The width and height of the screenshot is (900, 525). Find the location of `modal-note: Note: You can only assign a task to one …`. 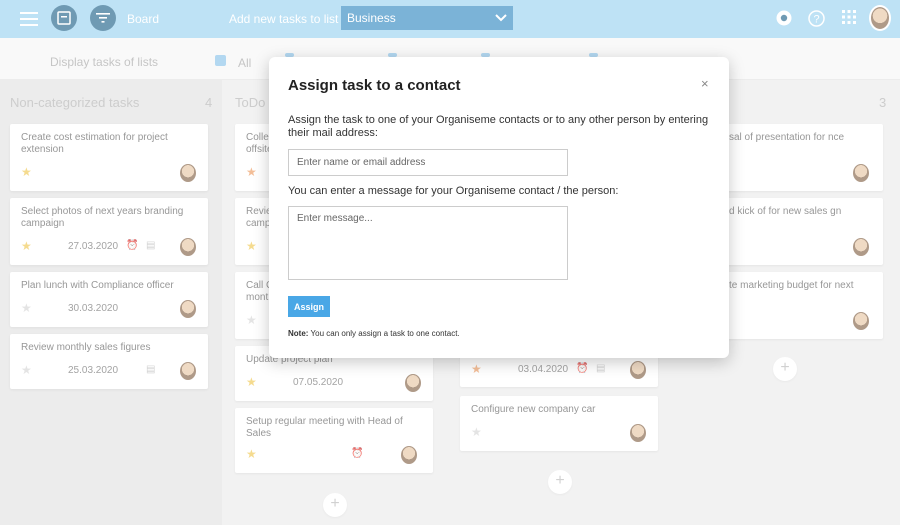

modal-note: Note: You can only assign a task to one … is located at coordinates (374, 333).